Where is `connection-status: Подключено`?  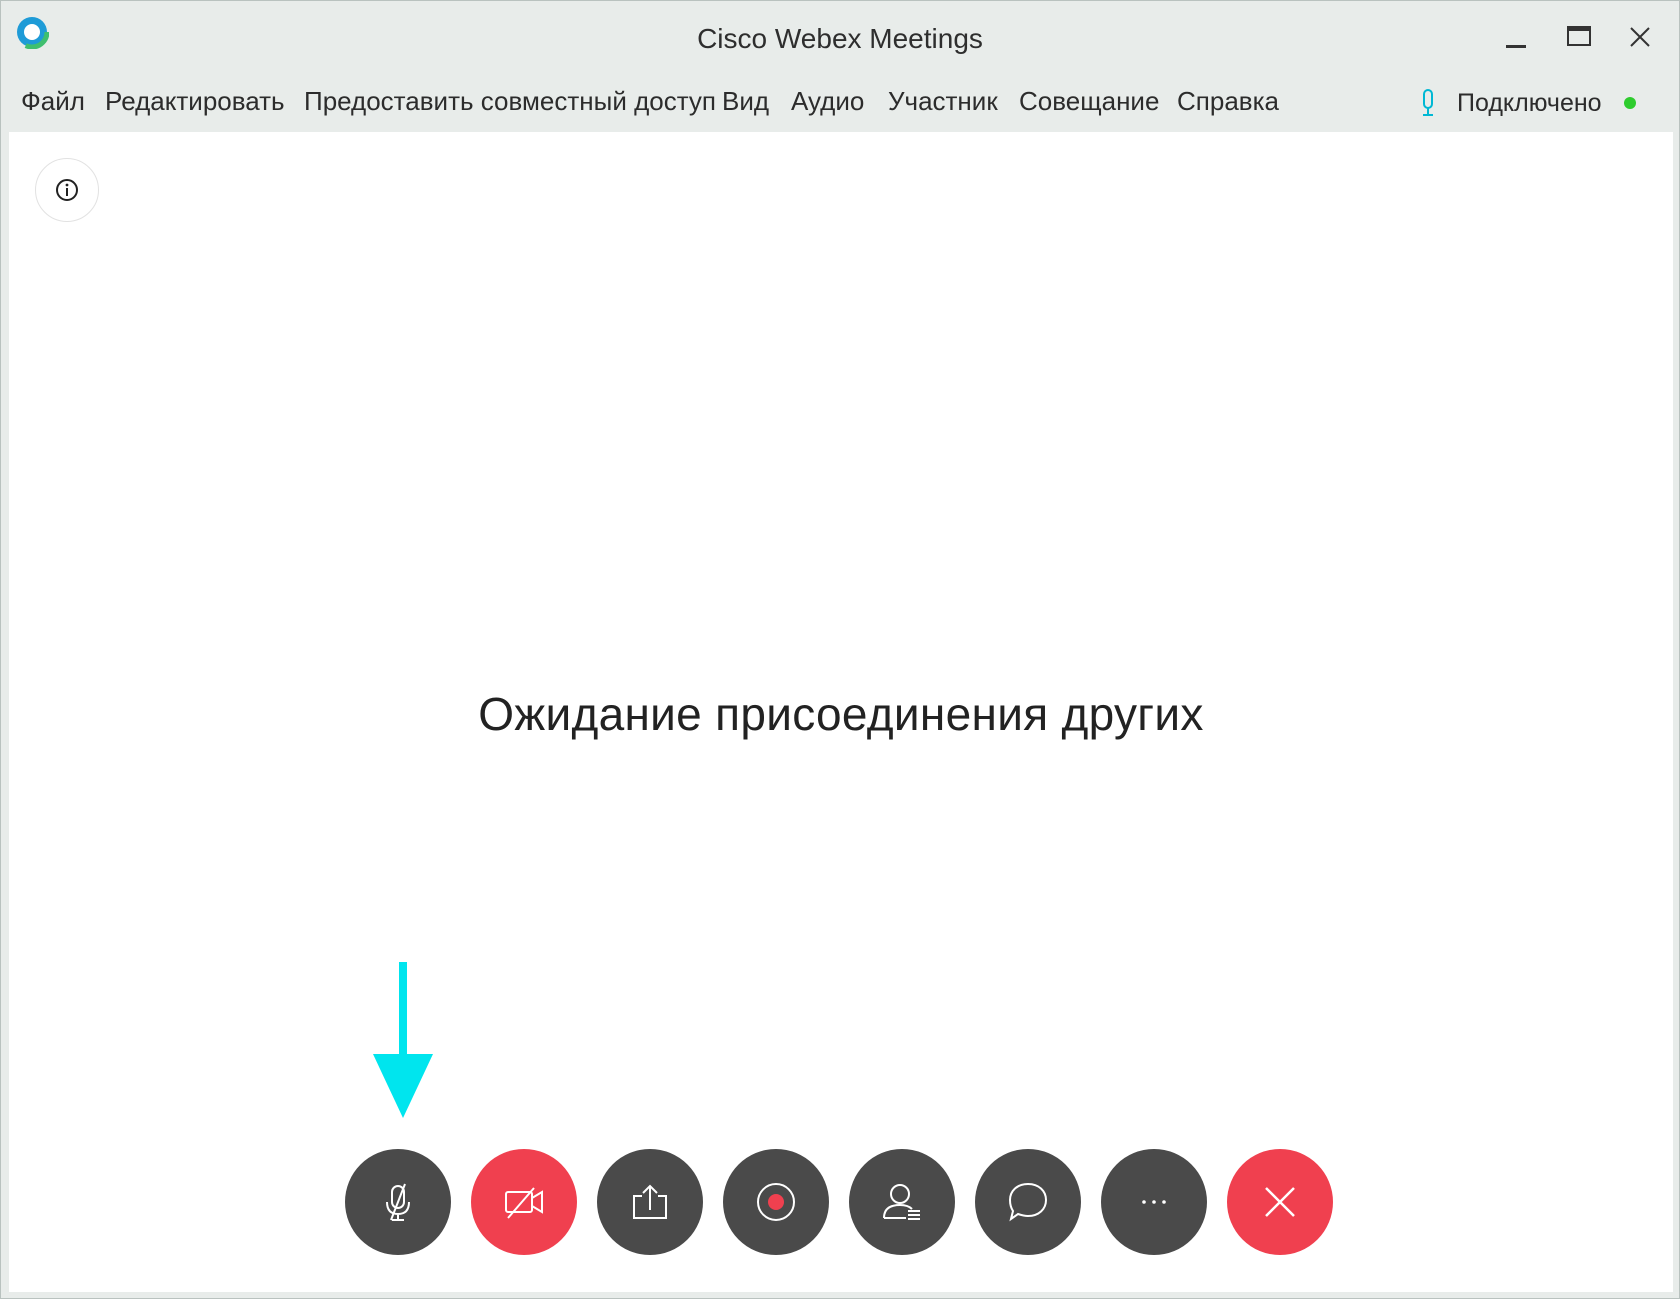
connection-status: Подключено is located at coordinates (1527, 103).